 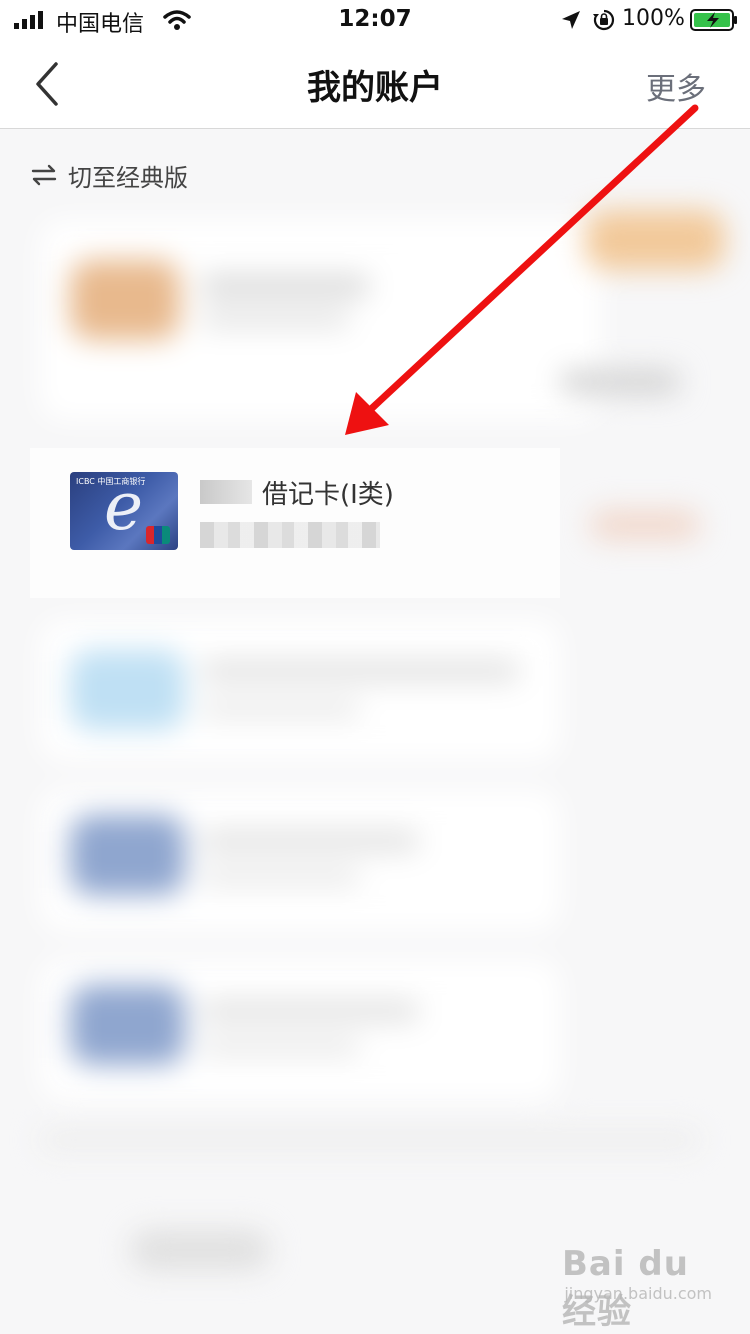 What do you see at coordinates (128, 177) in the screenshot?
I see `switch-version-label: 切至经典版` at bounding box center [128, 177].